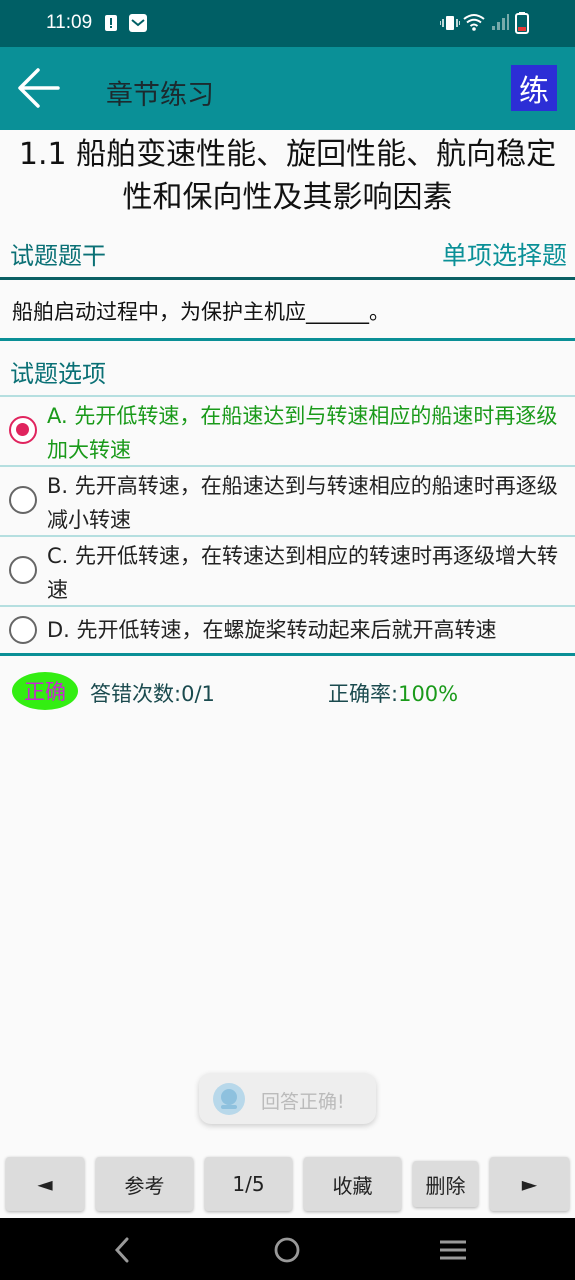 Image resolution: width=575 pixels, height=1280 pixels. I want to click on accuracy-value: 100%, so click(428, 694).